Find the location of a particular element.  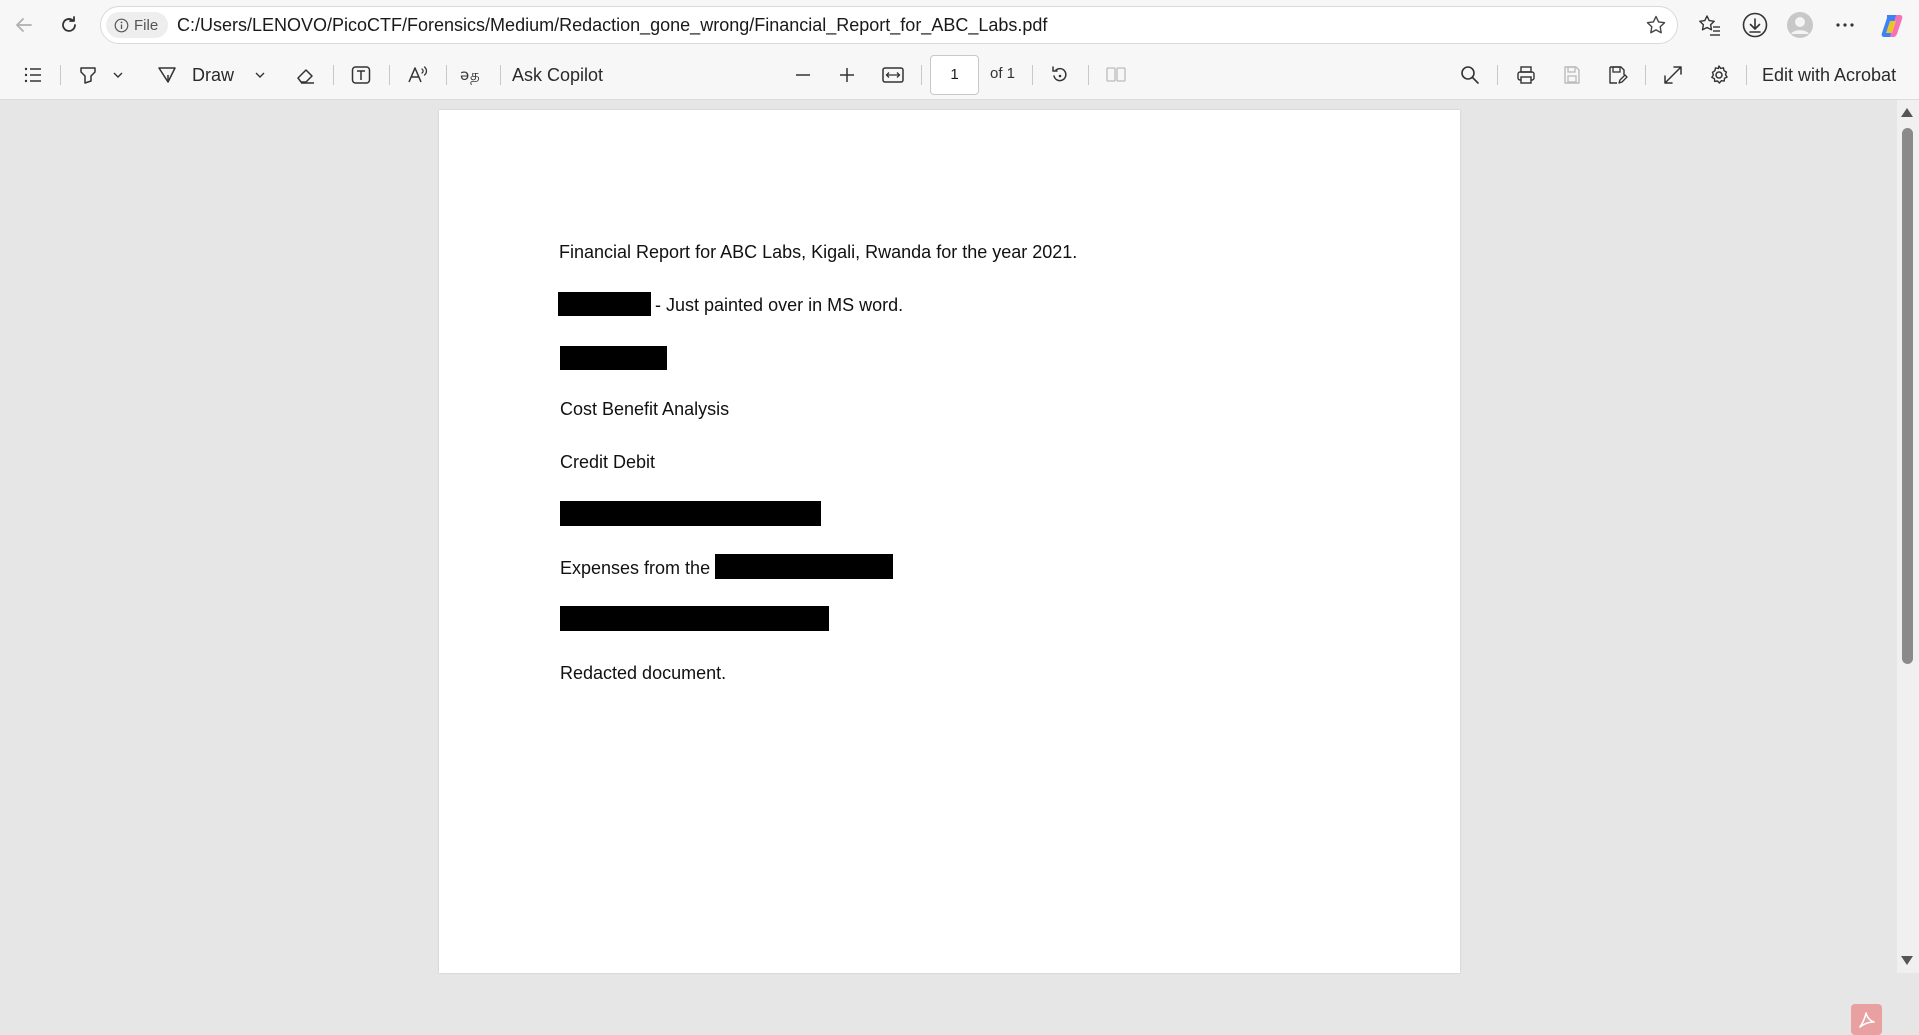

save-as-icon is located at coordinates (1618, 75).